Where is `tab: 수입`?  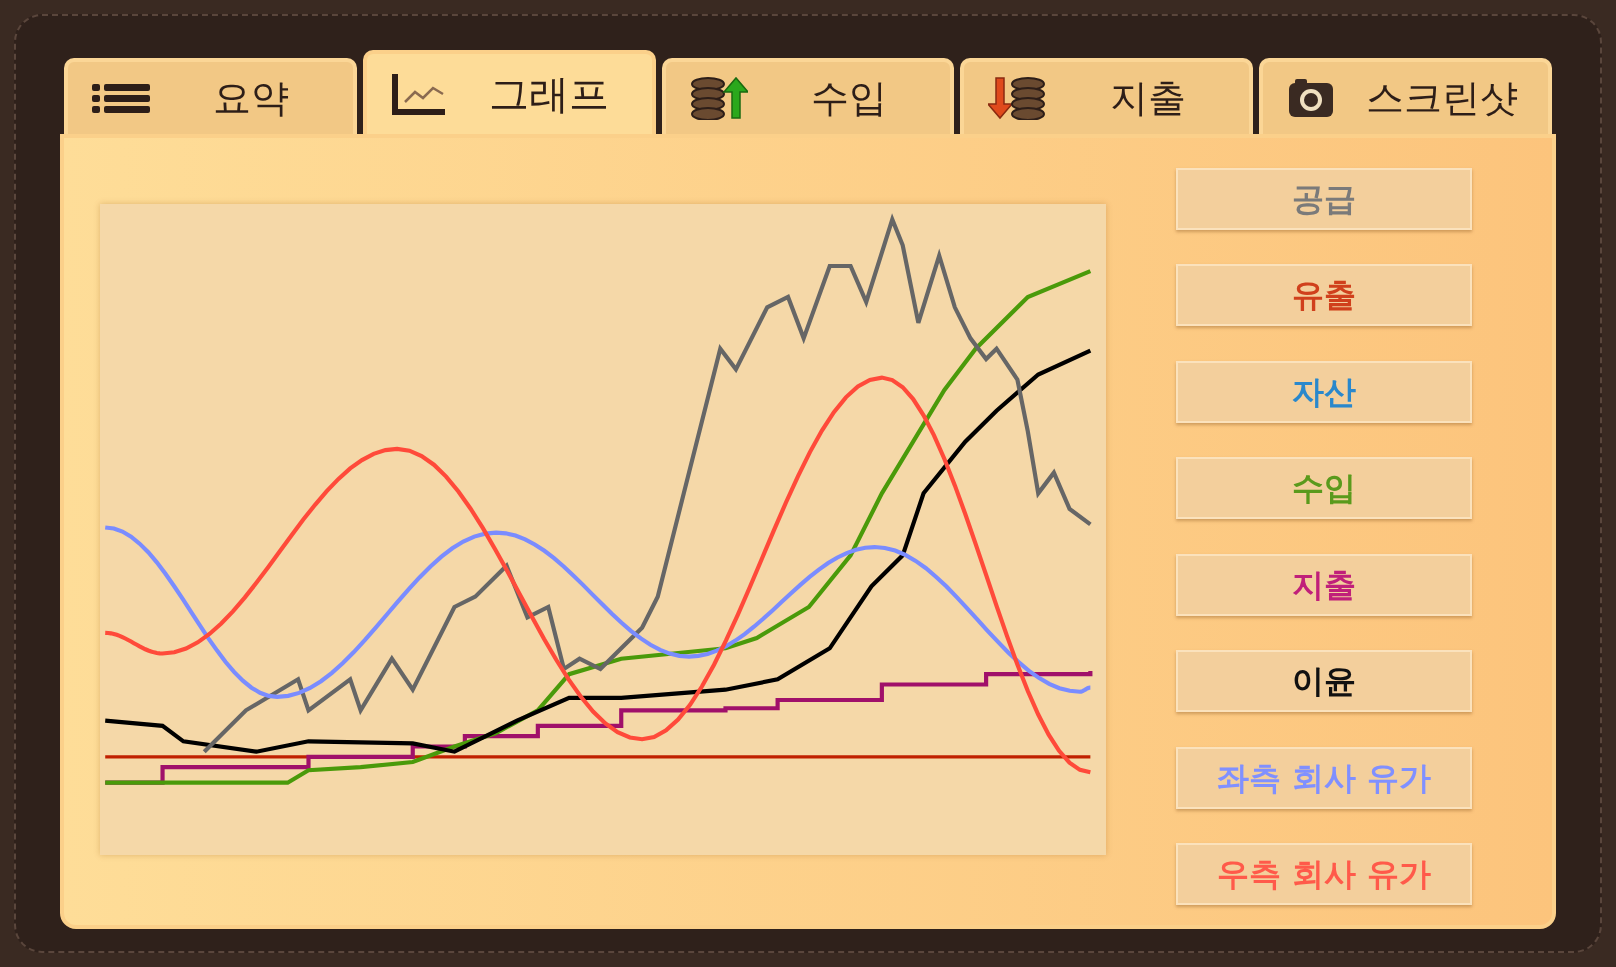
tab: 수입 is located at coordinates (808, 96).